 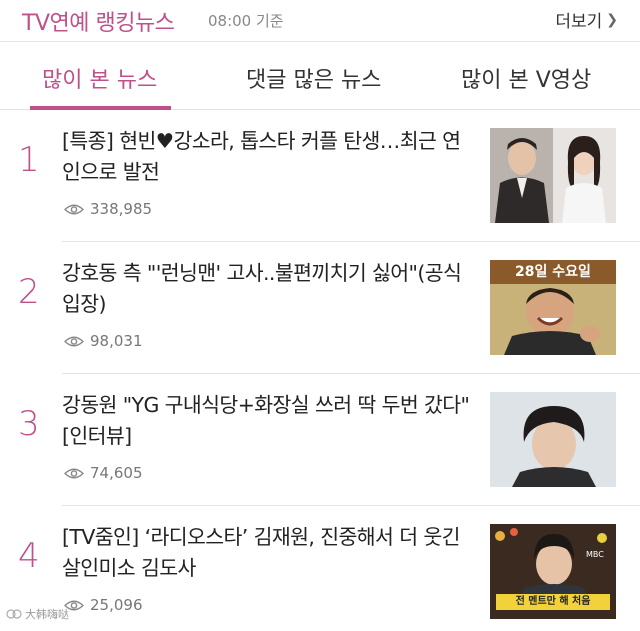 I want to click on tab-bar: 많이 본 뉴스 댓글 많은 뉴스 많이 본 V영상, so click(x=320, y=76).